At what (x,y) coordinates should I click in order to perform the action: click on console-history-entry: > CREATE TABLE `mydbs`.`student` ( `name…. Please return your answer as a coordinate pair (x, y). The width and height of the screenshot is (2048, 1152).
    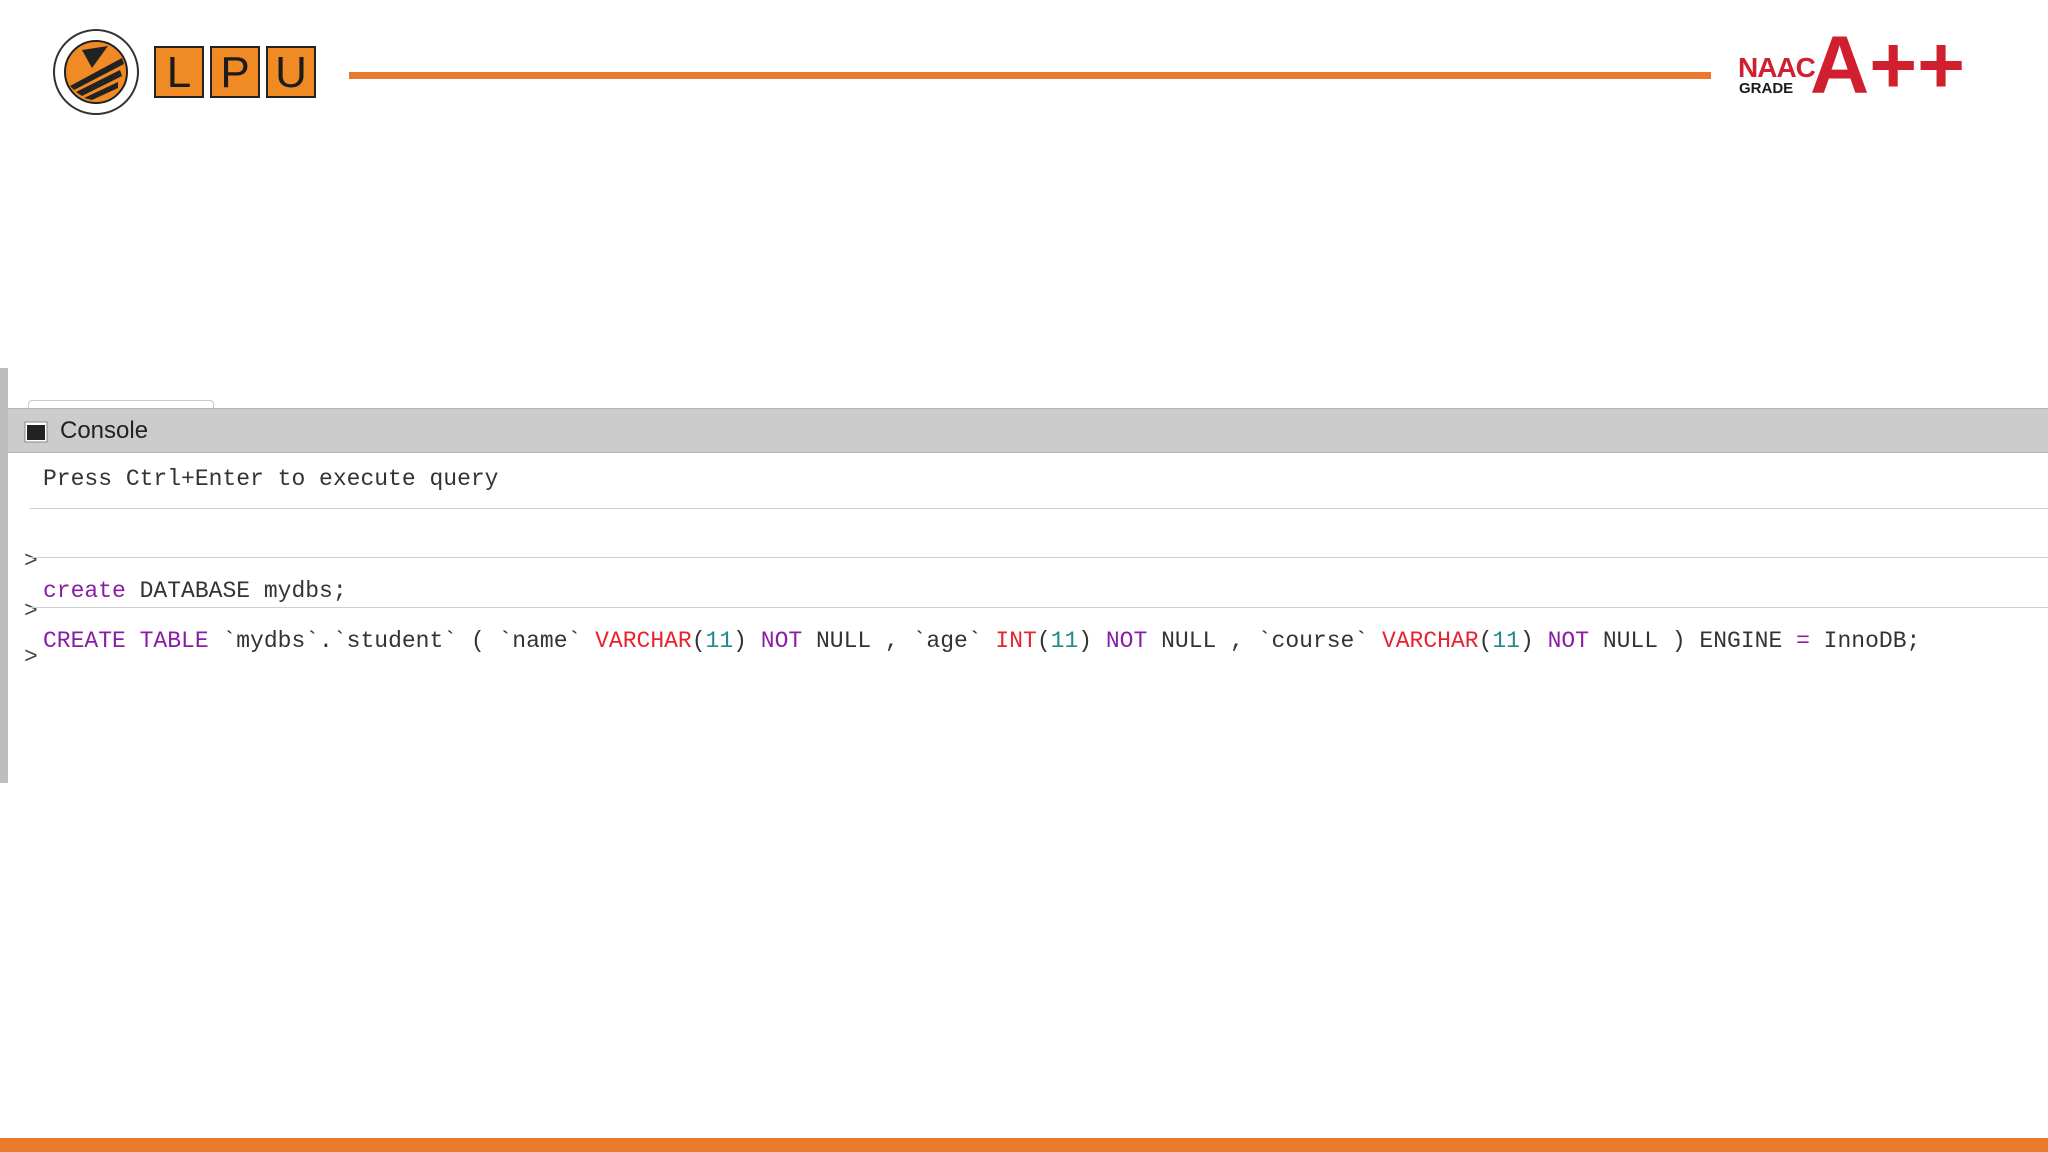
    Looking at the image, I should click on (964, 610).